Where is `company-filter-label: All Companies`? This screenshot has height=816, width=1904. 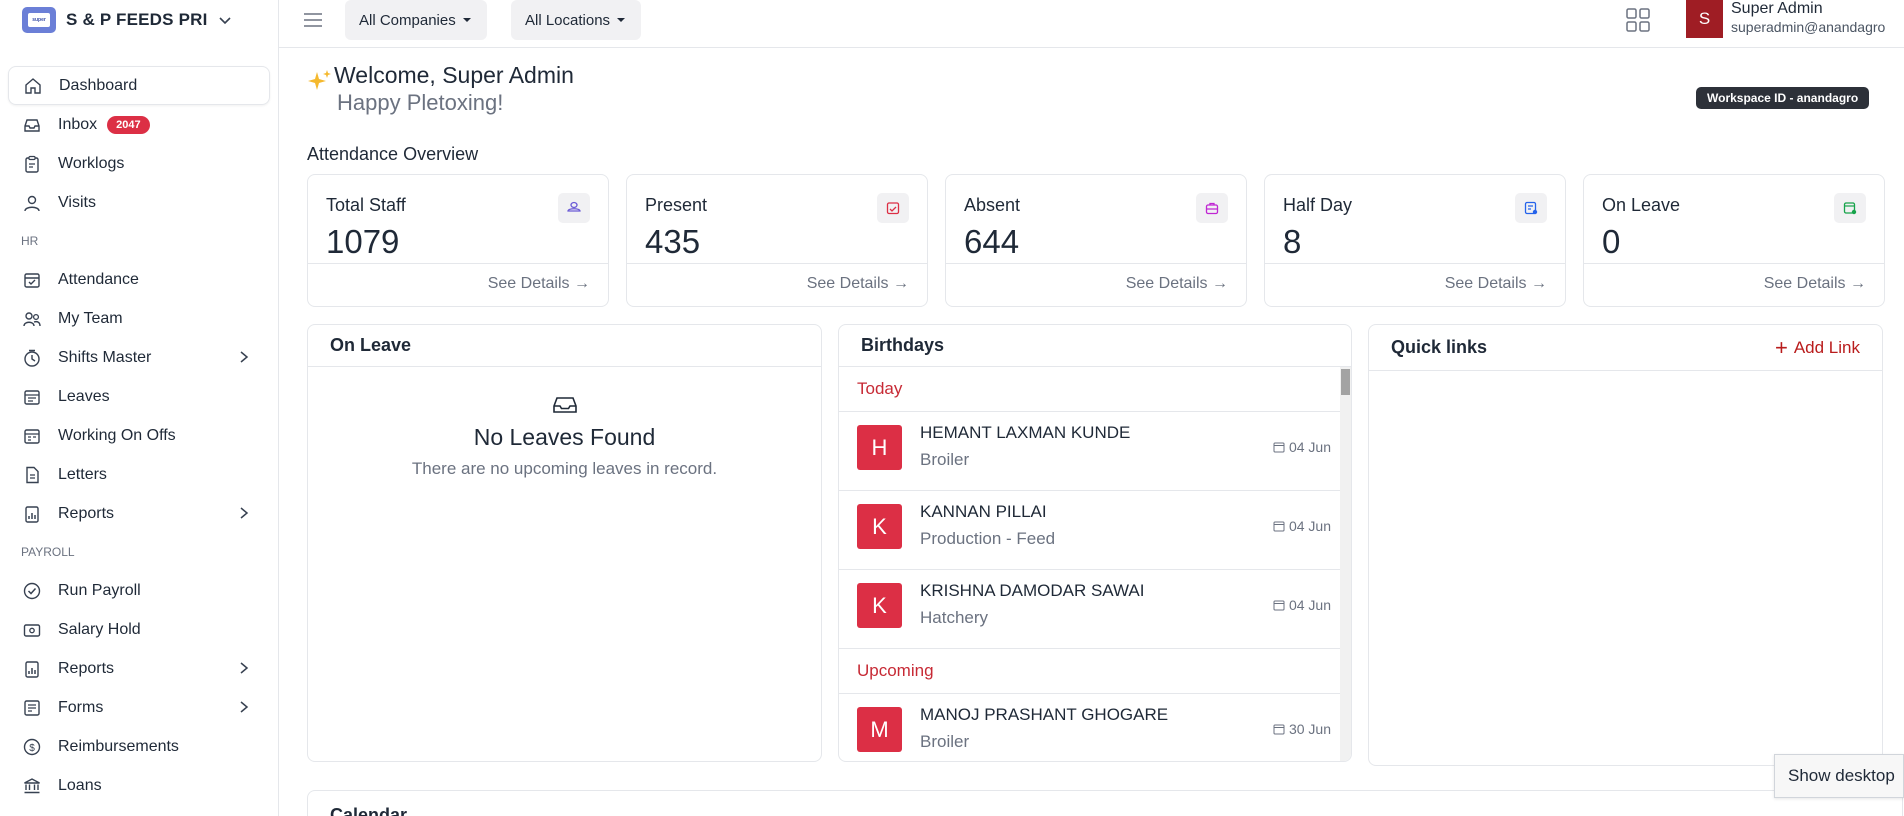 company-filter-label: All Companies is located at coordinates (407, 20).